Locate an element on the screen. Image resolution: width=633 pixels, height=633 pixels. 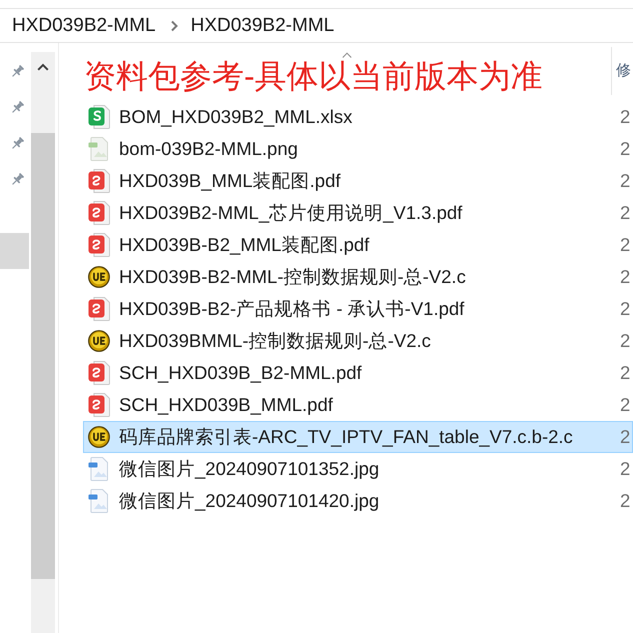
file-name: HXD039B-B2-MML-控制数据规则-总-V2.c is located at coordinates (292, 277).